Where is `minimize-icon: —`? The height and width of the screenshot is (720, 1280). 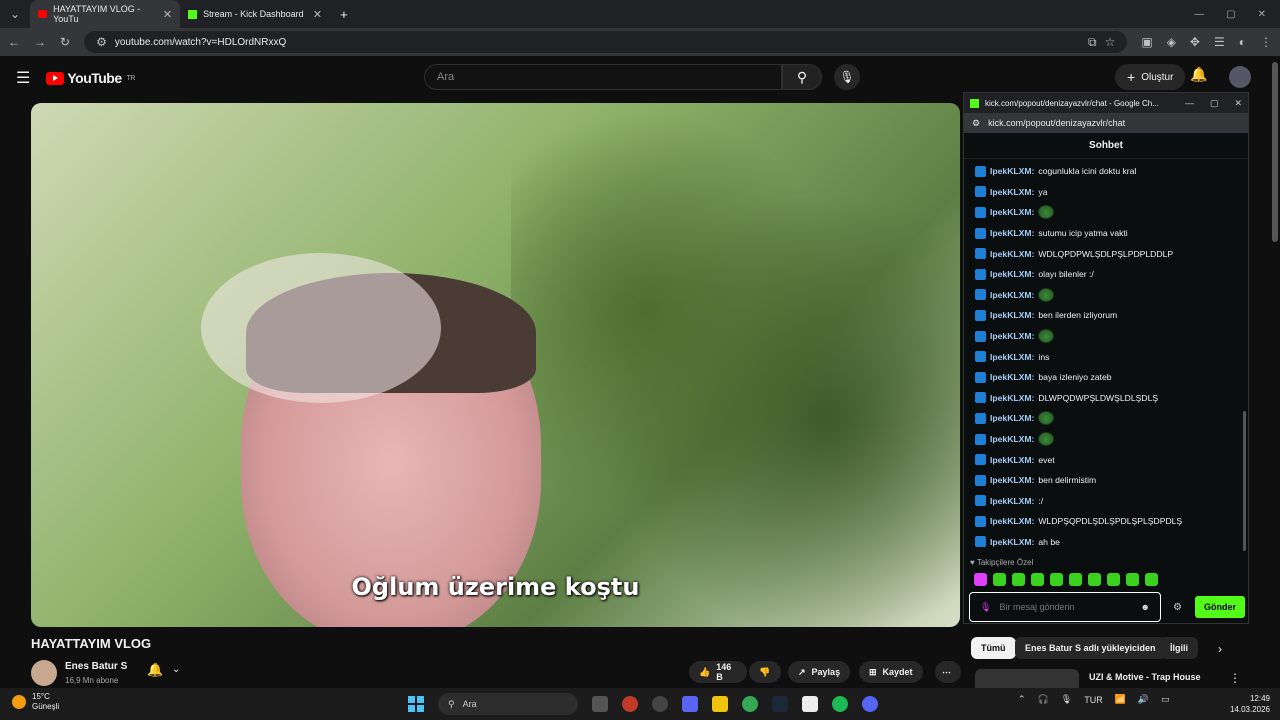
minimize-icon: — is located at coordinates (1199, 14).